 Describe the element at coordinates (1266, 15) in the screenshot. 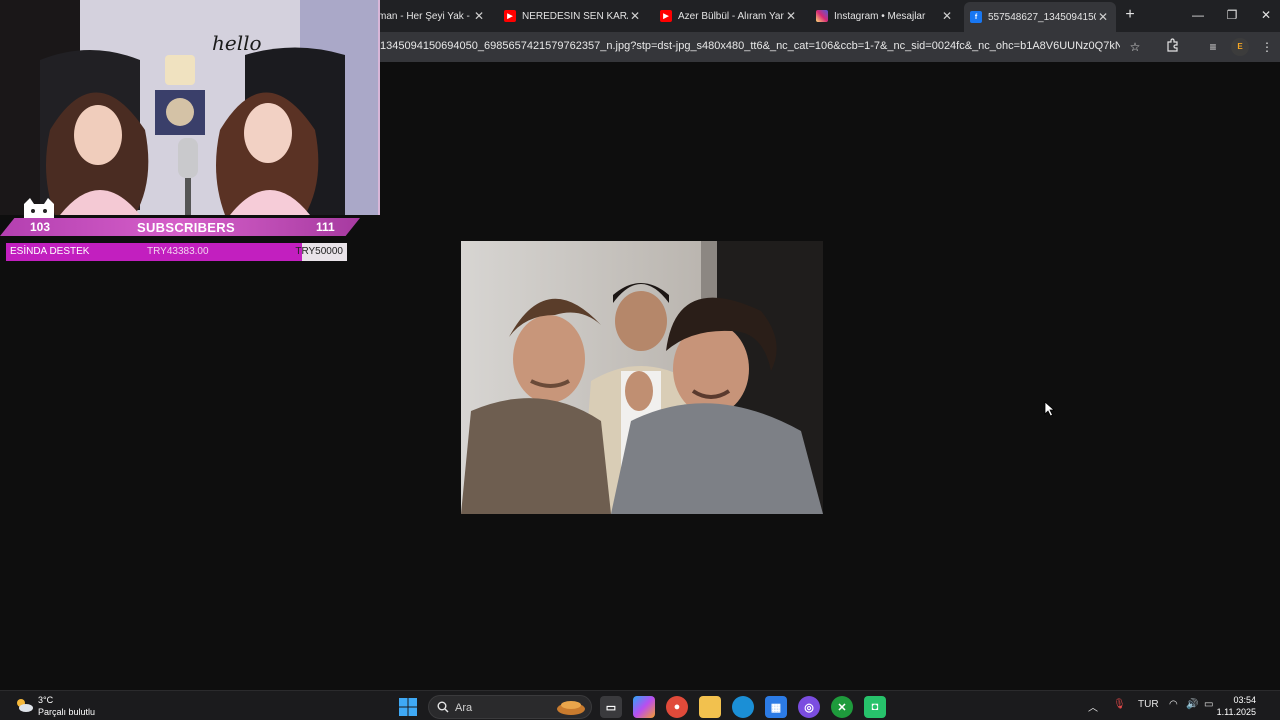

I see `window-close-icon: ✕` at that location.